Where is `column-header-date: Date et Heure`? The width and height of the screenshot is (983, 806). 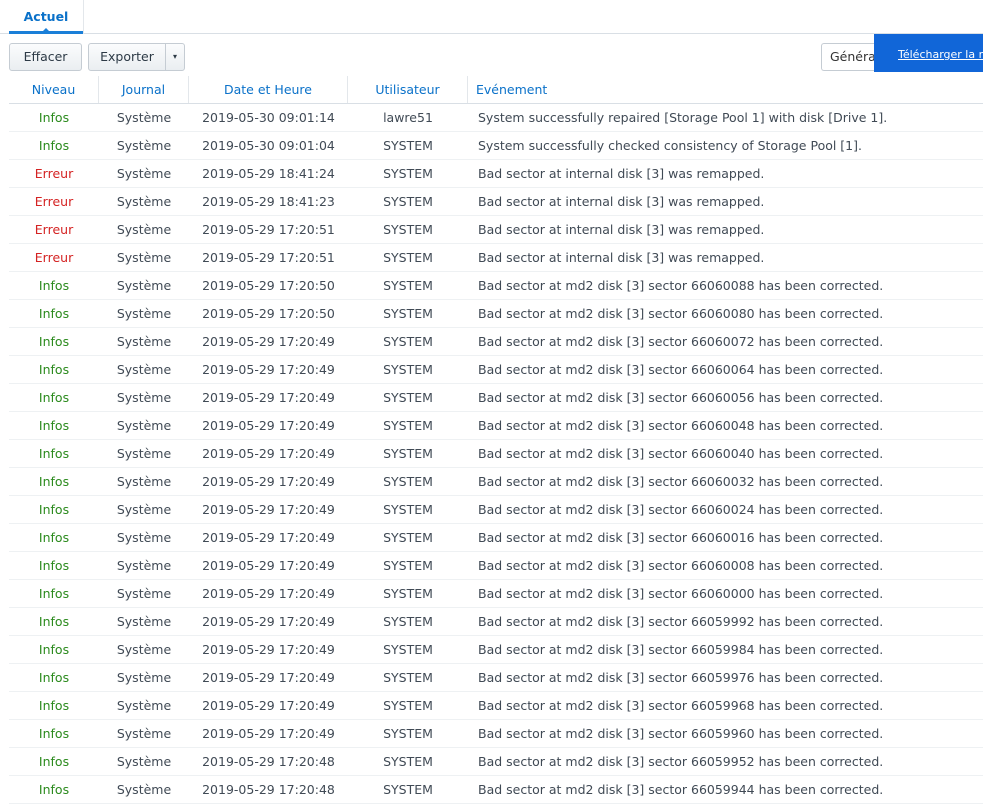
column-header-date: Date et Heure is located at coordinates (268, 89).